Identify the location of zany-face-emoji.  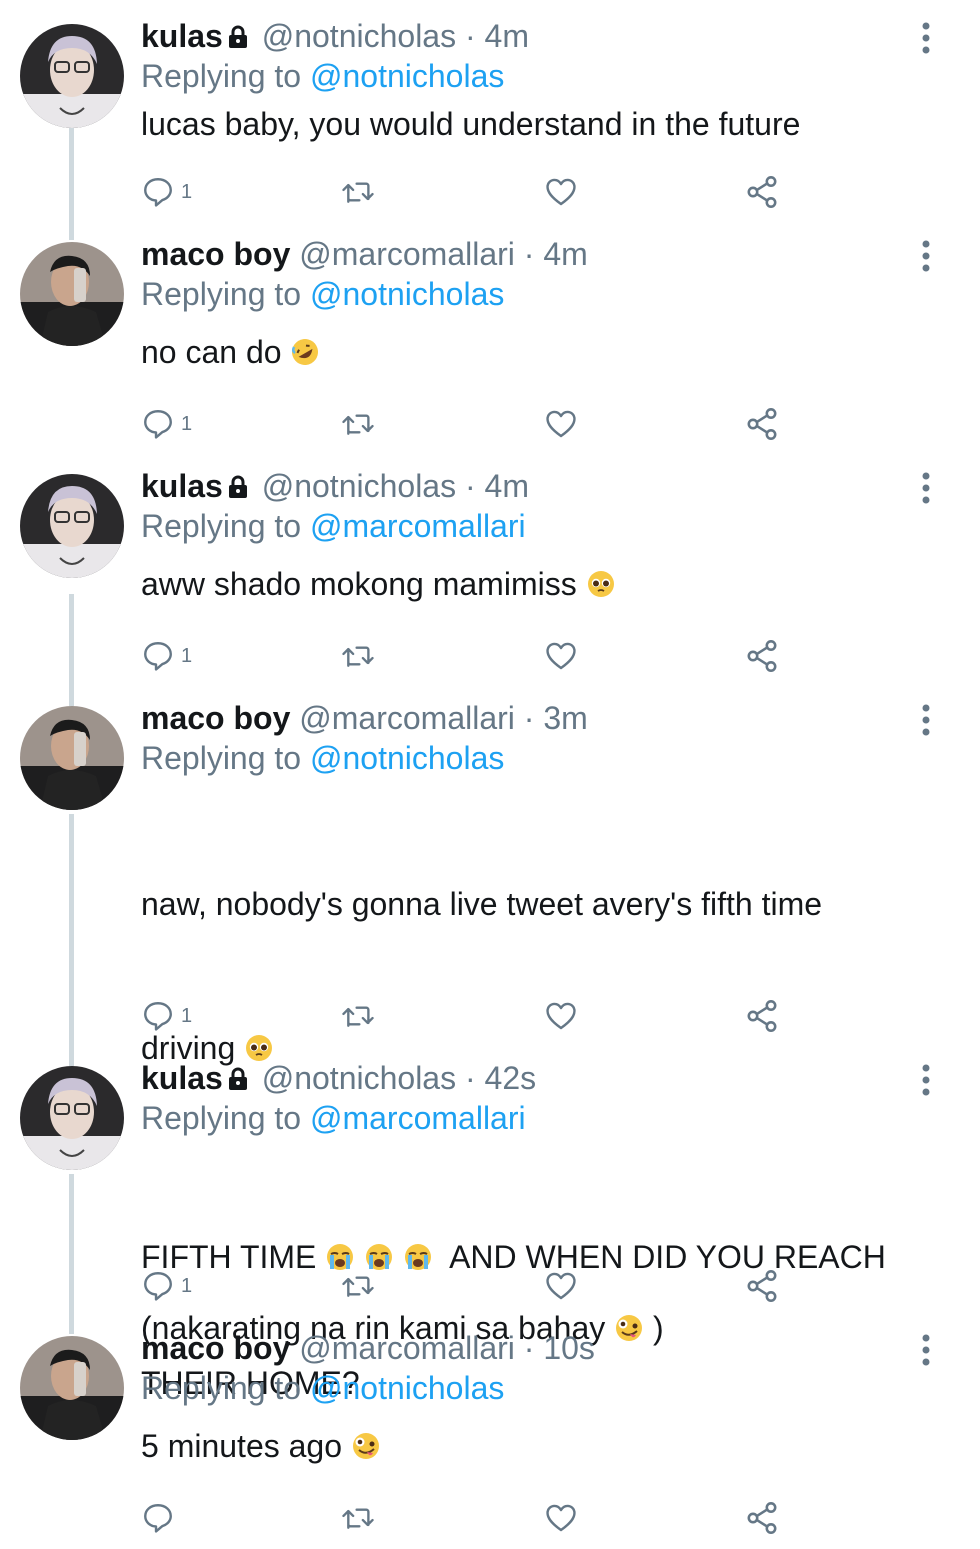
(366, 1442).